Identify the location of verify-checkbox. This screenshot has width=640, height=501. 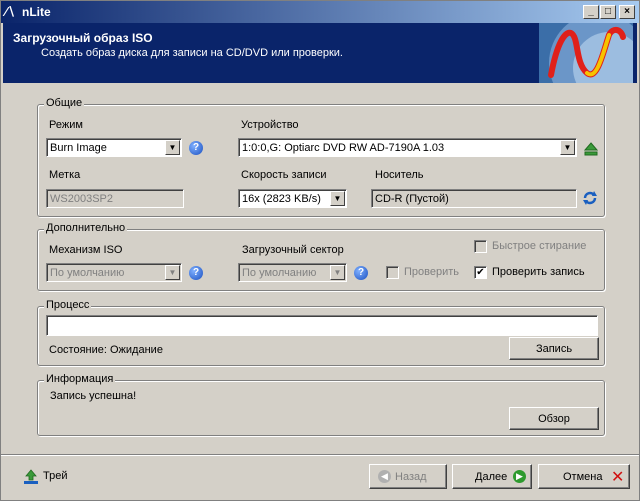
(392, 272).